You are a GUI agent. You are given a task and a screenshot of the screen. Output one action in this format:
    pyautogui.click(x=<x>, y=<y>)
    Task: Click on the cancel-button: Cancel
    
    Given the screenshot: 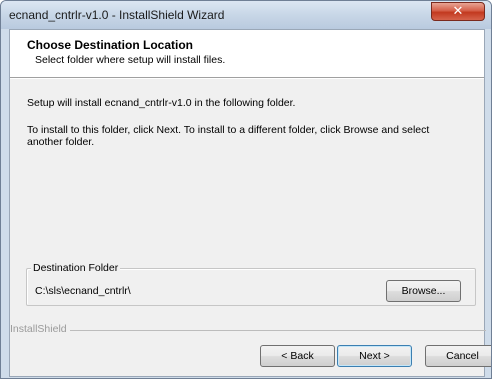 What is the action you would take?
    pyautogui.click(x=458, y=356)
    